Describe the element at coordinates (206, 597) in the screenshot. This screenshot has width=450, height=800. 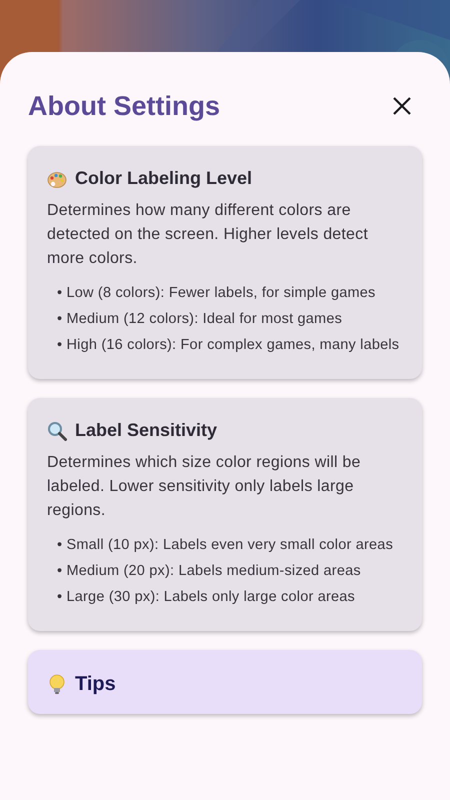
I see `bullet-item: • Large (30 px): Labels only large color areas` at that location.